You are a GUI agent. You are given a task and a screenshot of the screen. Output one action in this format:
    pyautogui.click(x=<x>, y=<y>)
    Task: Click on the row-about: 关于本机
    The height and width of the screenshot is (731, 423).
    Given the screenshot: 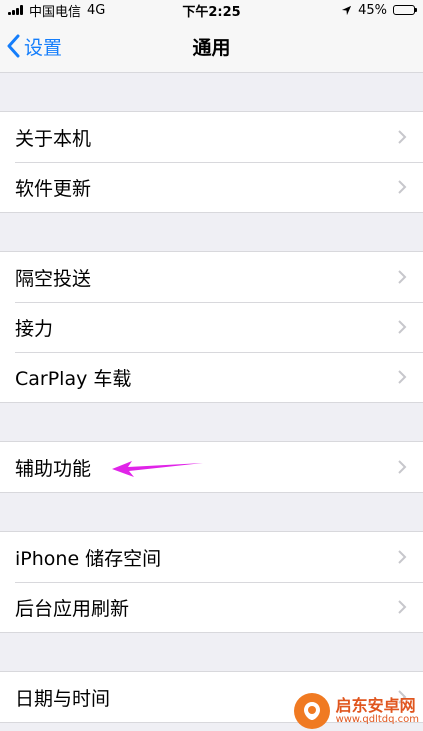 What is the action you would take?
    pyautogui.click(x=211, y=137)
    